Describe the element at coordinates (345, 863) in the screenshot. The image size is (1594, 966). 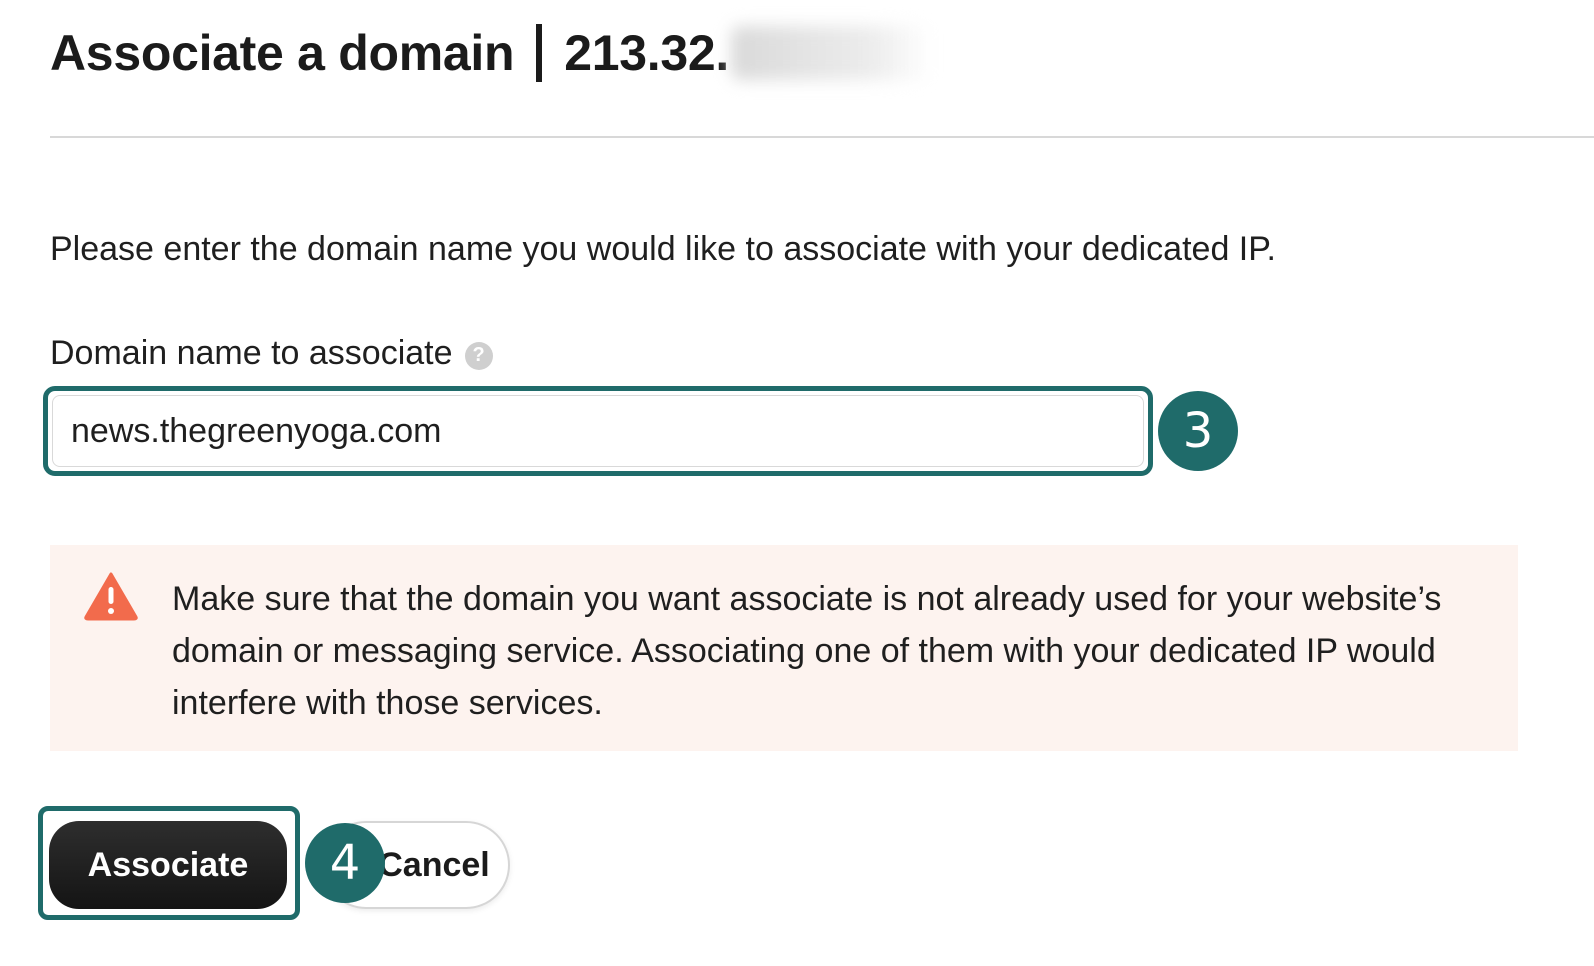
I see `step-badge-4: 4` at that location.